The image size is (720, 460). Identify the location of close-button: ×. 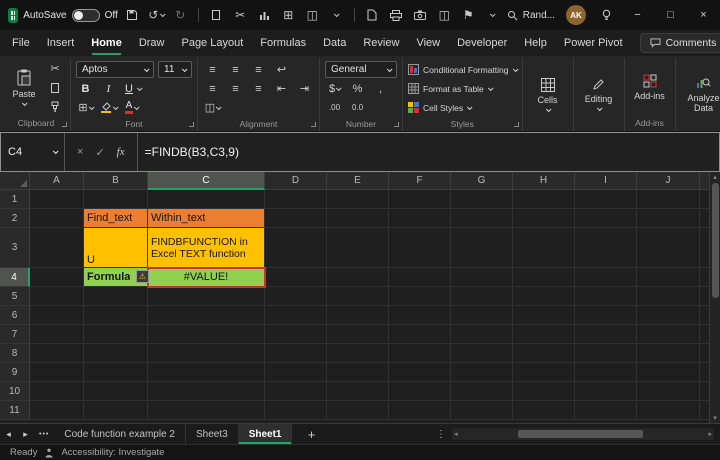
(703, 15).